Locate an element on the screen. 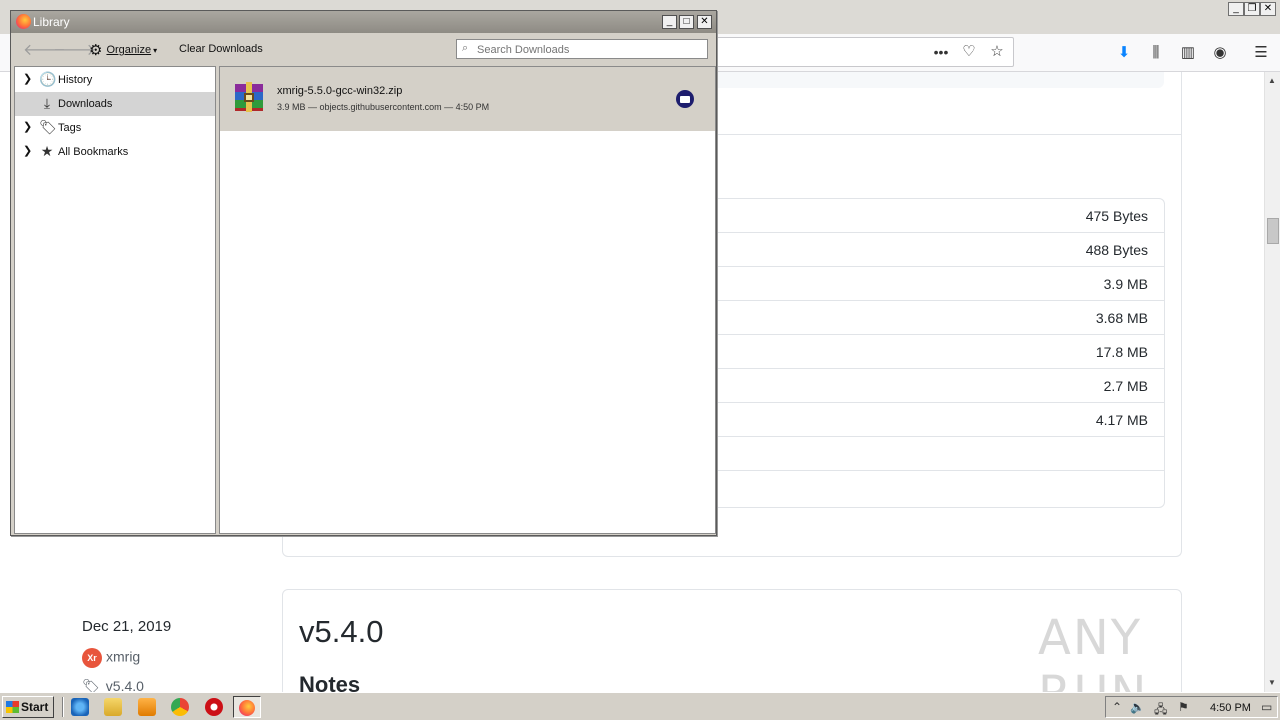 This screenshot has height=721, width=1280. library-toolbar: 🡐 🡒 ⚙ Organize ▾ Clear Downloads ⌕ is located at coordinates (363, 49).